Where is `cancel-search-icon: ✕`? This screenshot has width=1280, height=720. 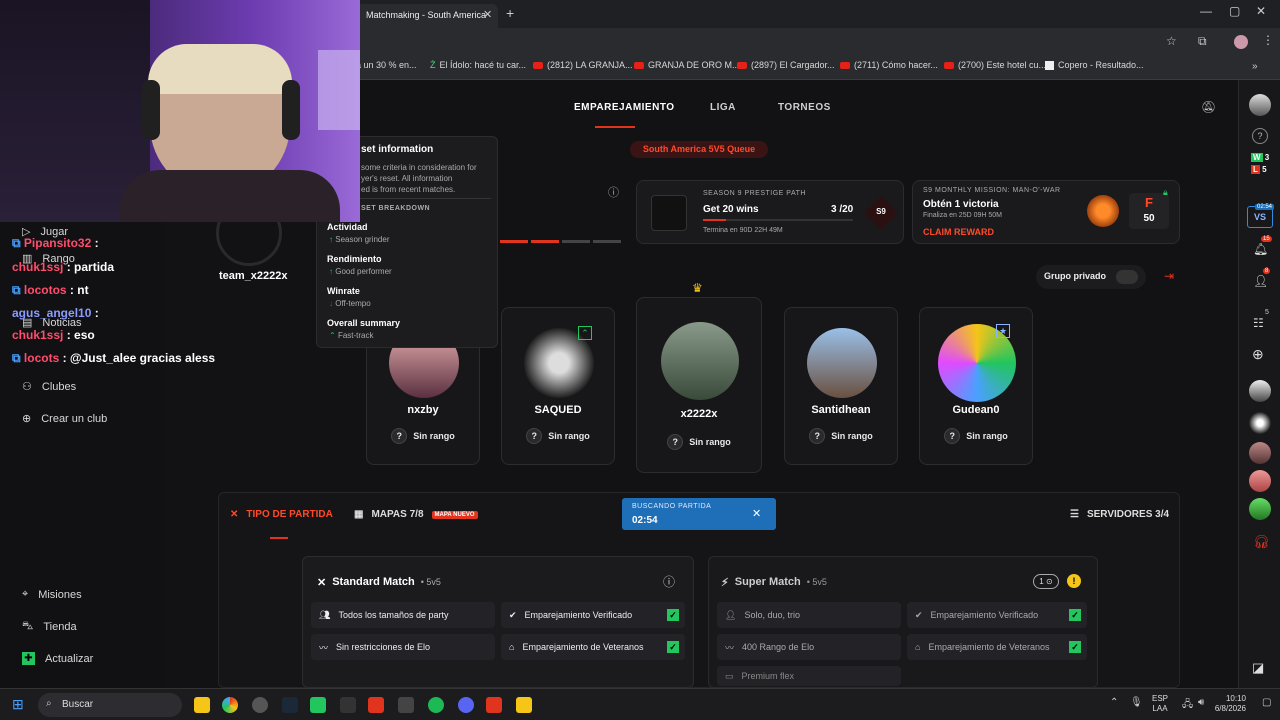
cancel-search-icon: ✕ is located at coordinates (756, 513).